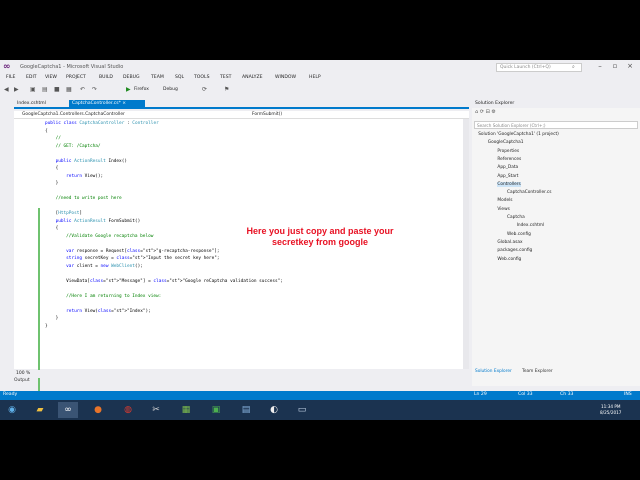  Describe the element at coordinates (128, 410) in the screenshot. I see `chrome-icon: ◍` at that location.